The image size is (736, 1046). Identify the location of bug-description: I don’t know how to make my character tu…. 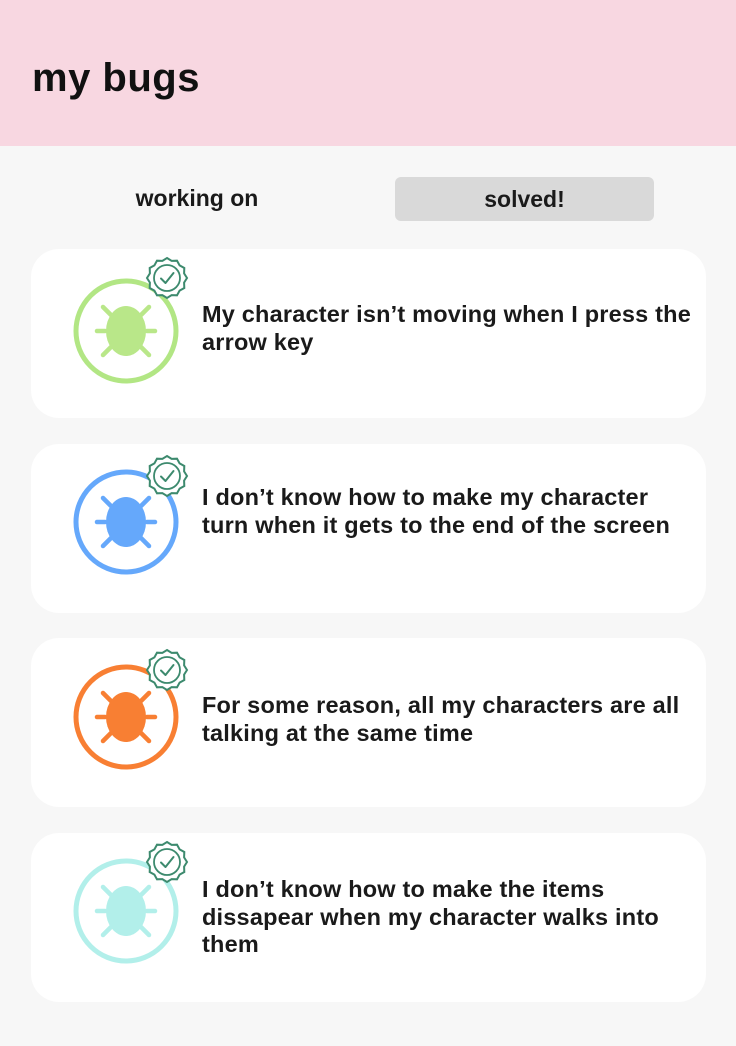
(436, 511).